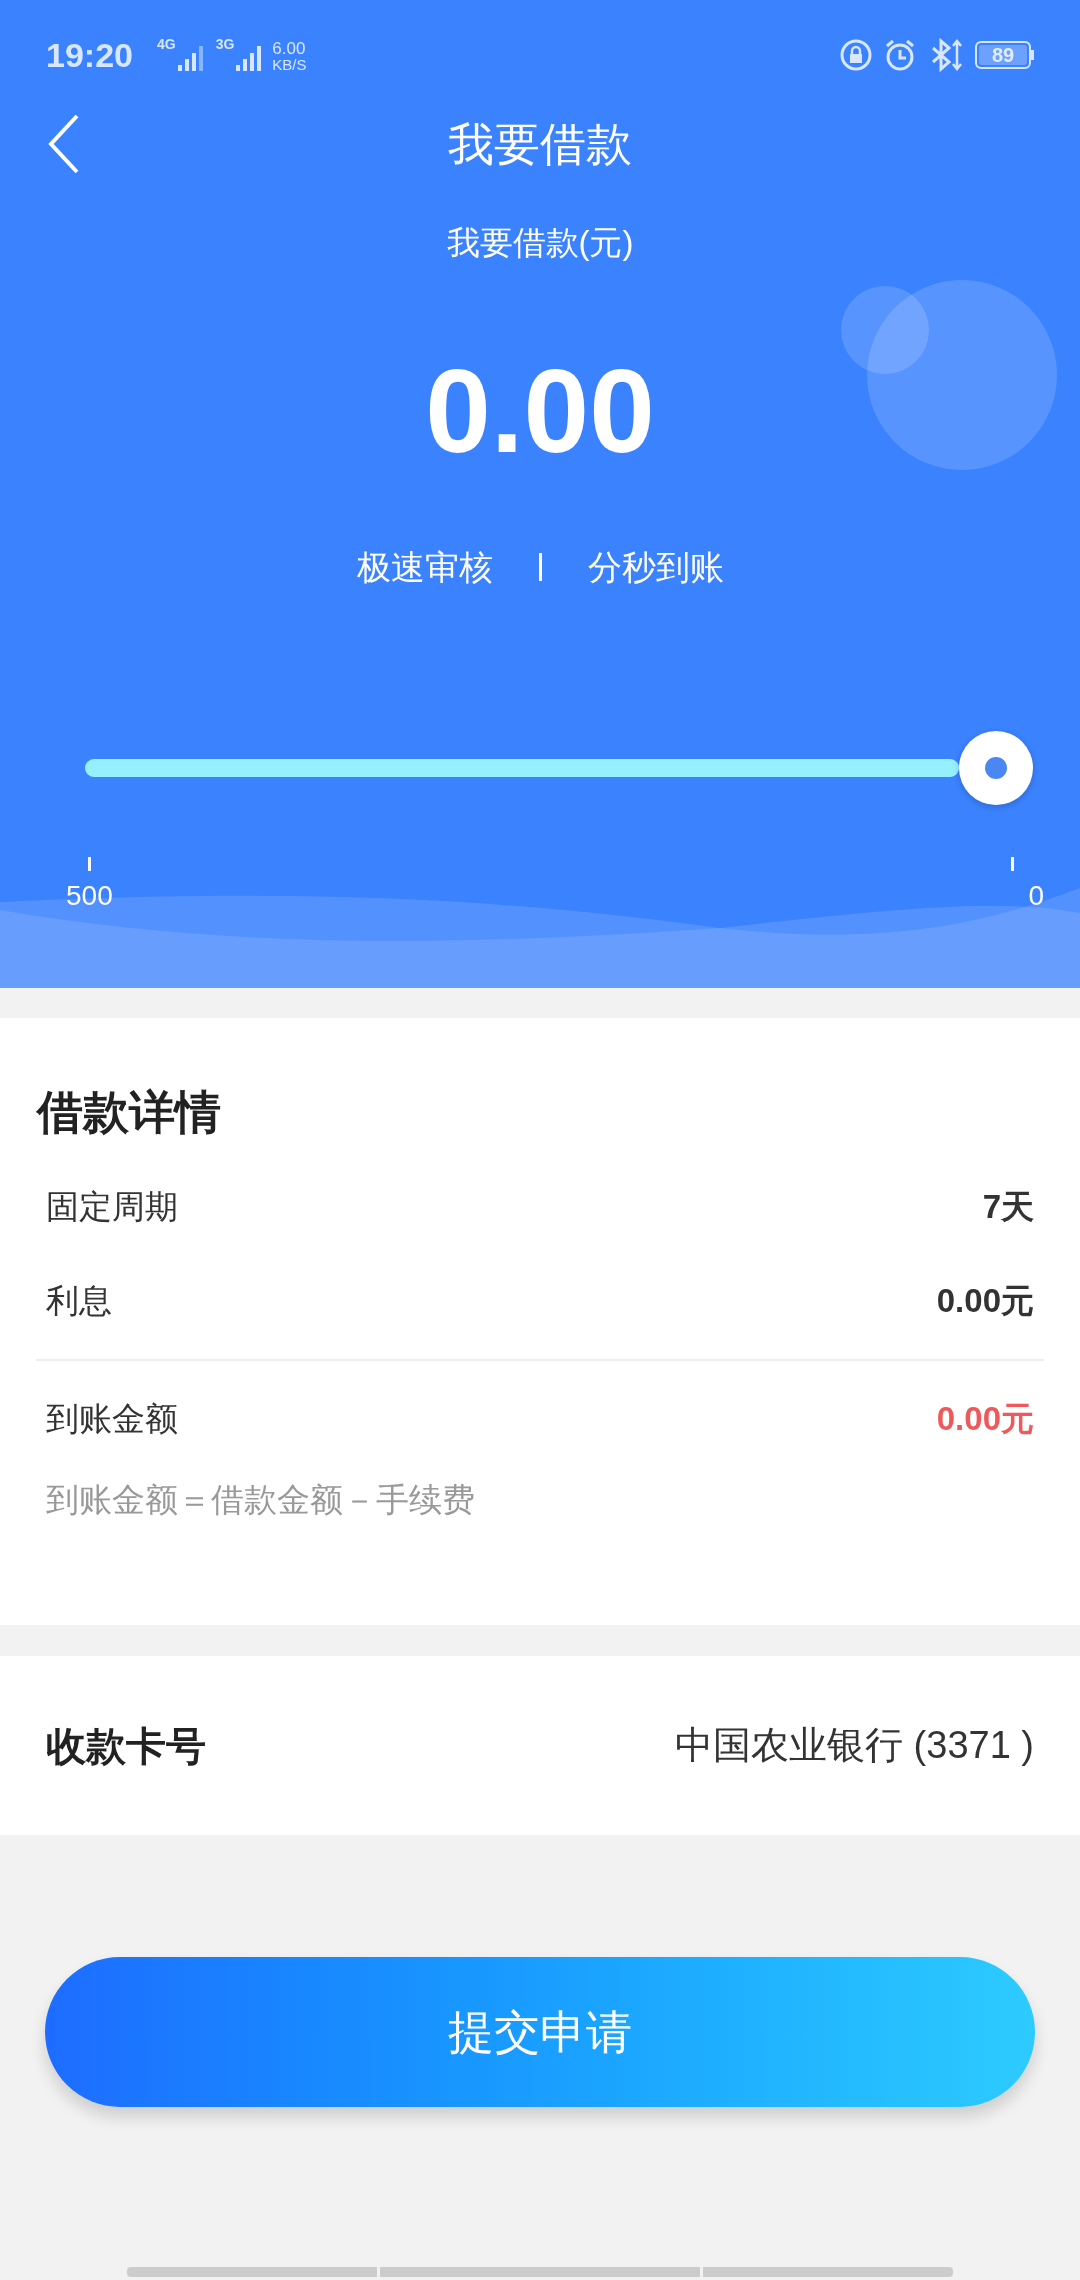 The image size is (1080, 2280). I want to click on feature-text: 分秒到账, so click(655, 567).